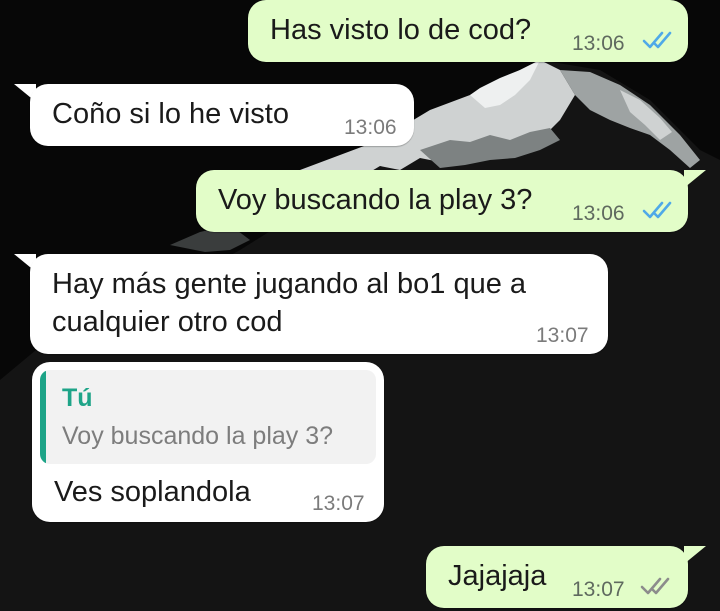 The height and width of the screenshot is (611, 720). What do you see at coordinates (167, 322) in the screenshot?
I see `message-text-line: cualquier otro cod` at bounding box center [167, 322].